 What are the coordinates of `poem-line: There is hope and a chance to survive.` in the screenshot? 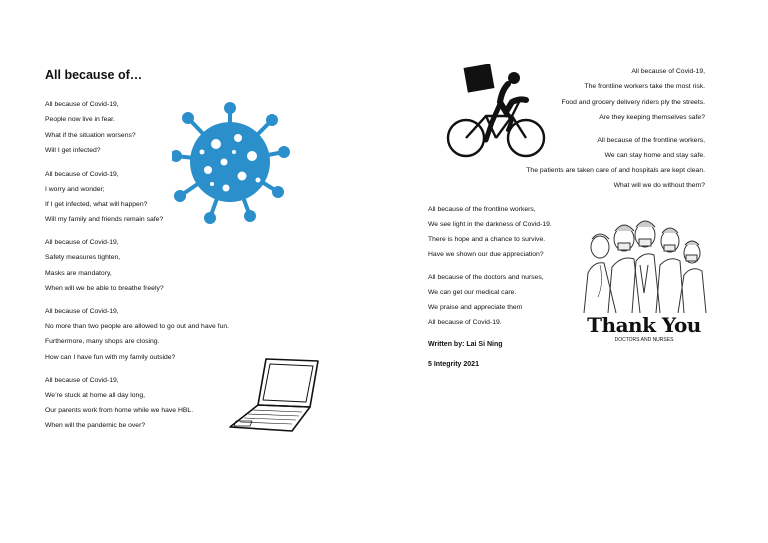 It's located at (487, 239).